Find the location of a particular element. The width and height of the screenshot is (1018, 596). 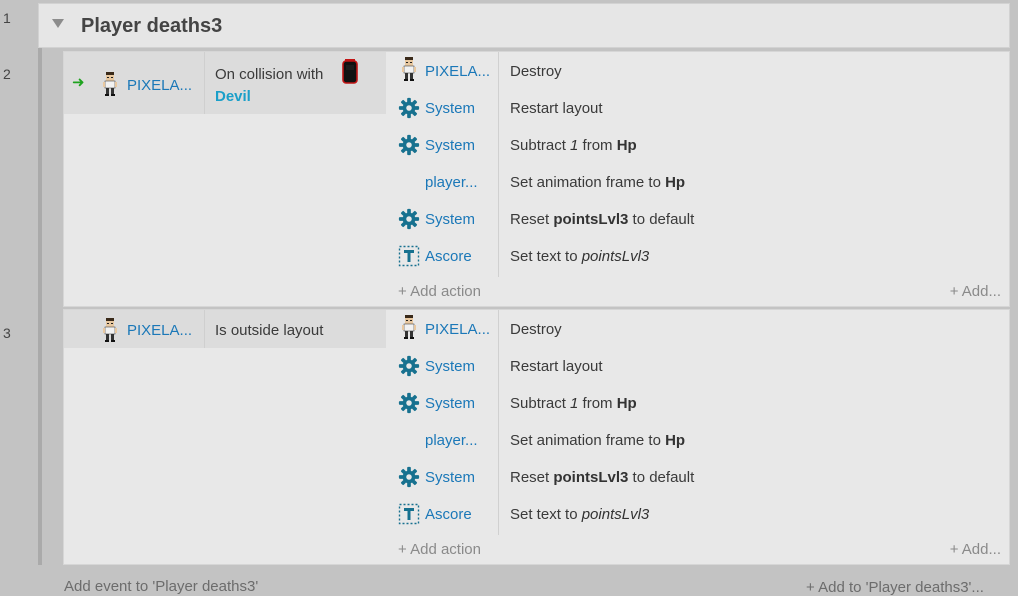

action-label: Restart layout is located at coordinates (556, 366).